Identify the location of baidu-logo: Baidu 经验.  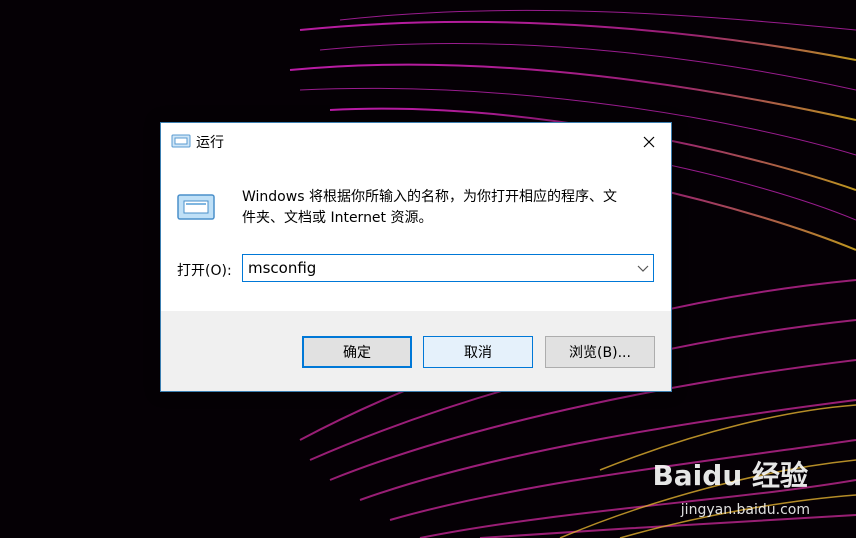
(730, 475).